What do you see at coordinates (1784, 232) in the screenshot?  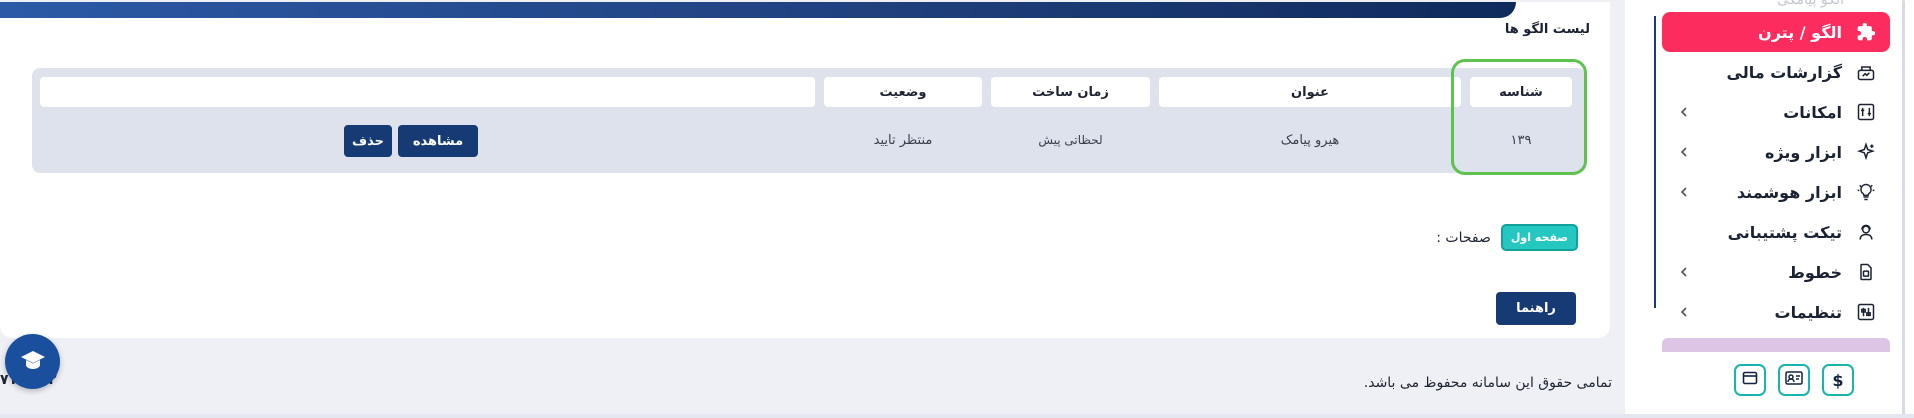 I see `sidebar-item-label: تیکت پشتیبانی` at bounding box center [1784, 232].